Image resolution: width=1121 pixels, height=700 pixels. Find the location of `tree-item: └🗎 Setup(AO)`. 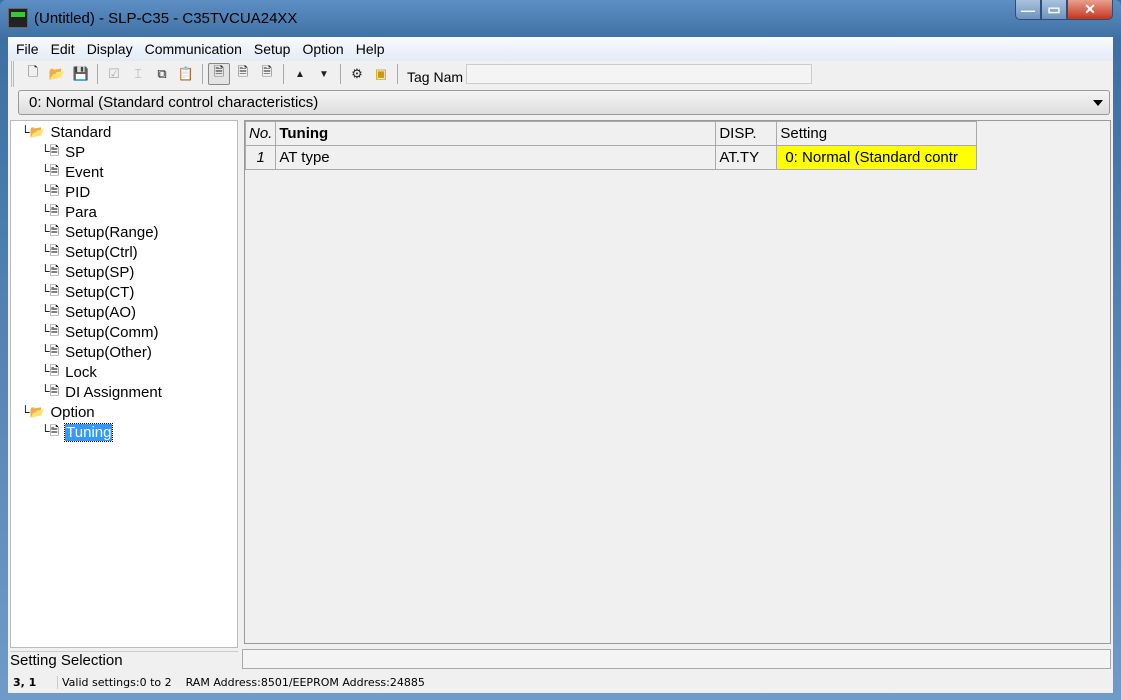

tree-item: └🗎 Setup(AO) is located at coordinates (88, 312).